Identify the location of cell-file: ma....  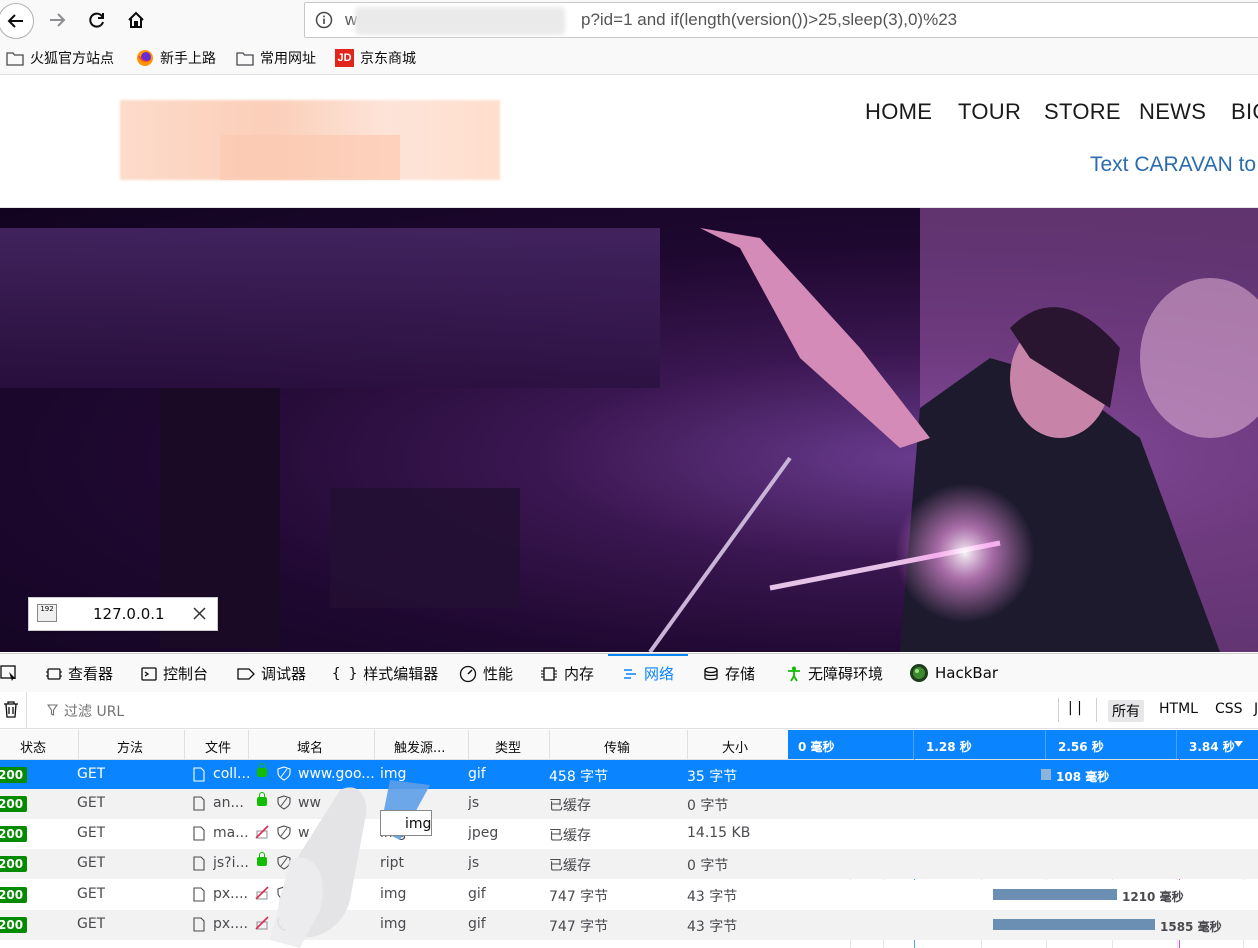
(231, 833).